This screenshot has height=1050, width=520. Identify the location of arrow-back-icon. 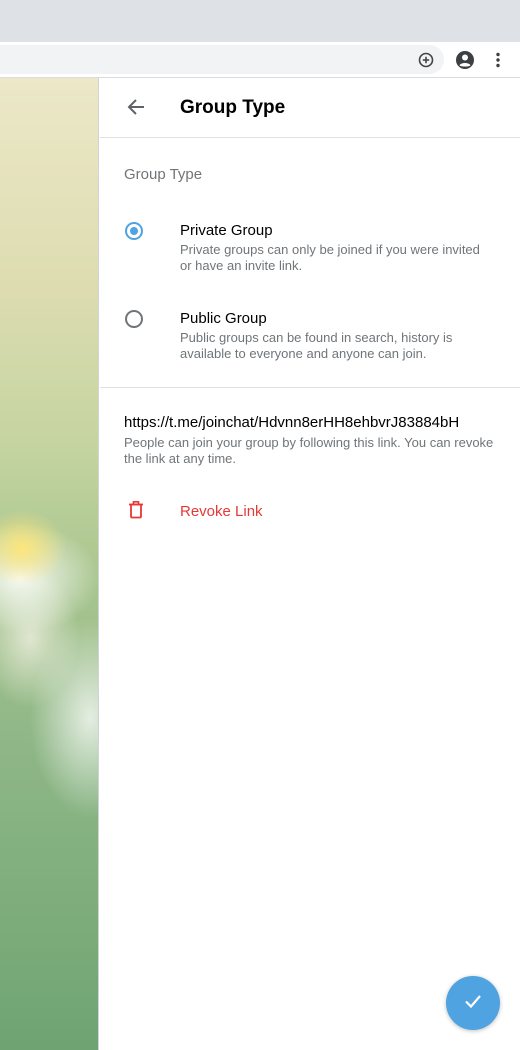
(136, 109).